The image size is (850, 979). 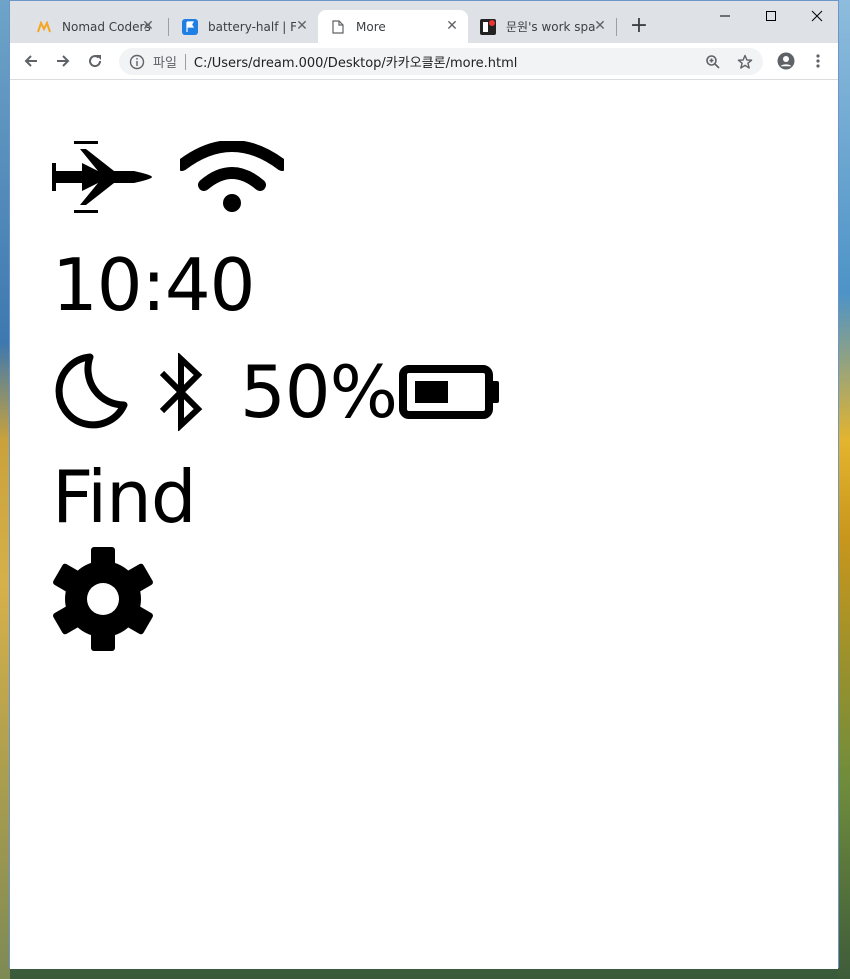 I want to click on scheme-label: 파일, so click(x=165, y=63).